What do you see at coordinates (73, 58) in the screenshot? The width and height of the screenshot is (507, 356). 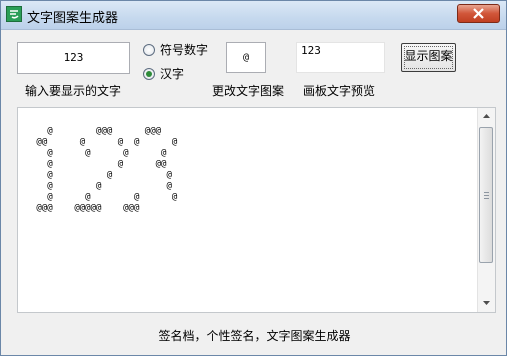 I see `text-input: 123` at bounding box center [73, 58].